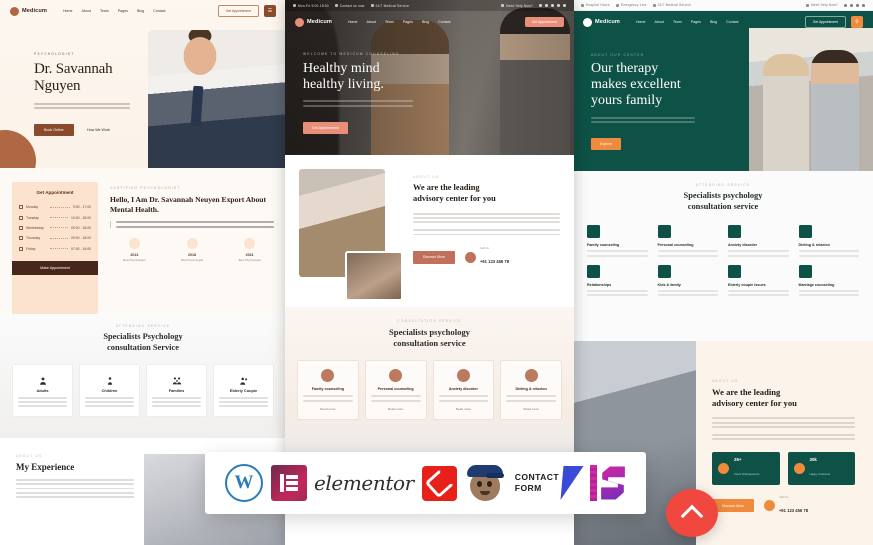 The image size is (873, 545). What do you see at coordinates (439, 483) in the screenshot?
I see `plugin-logo-slider-revolution` at bounding box center [439, 483].